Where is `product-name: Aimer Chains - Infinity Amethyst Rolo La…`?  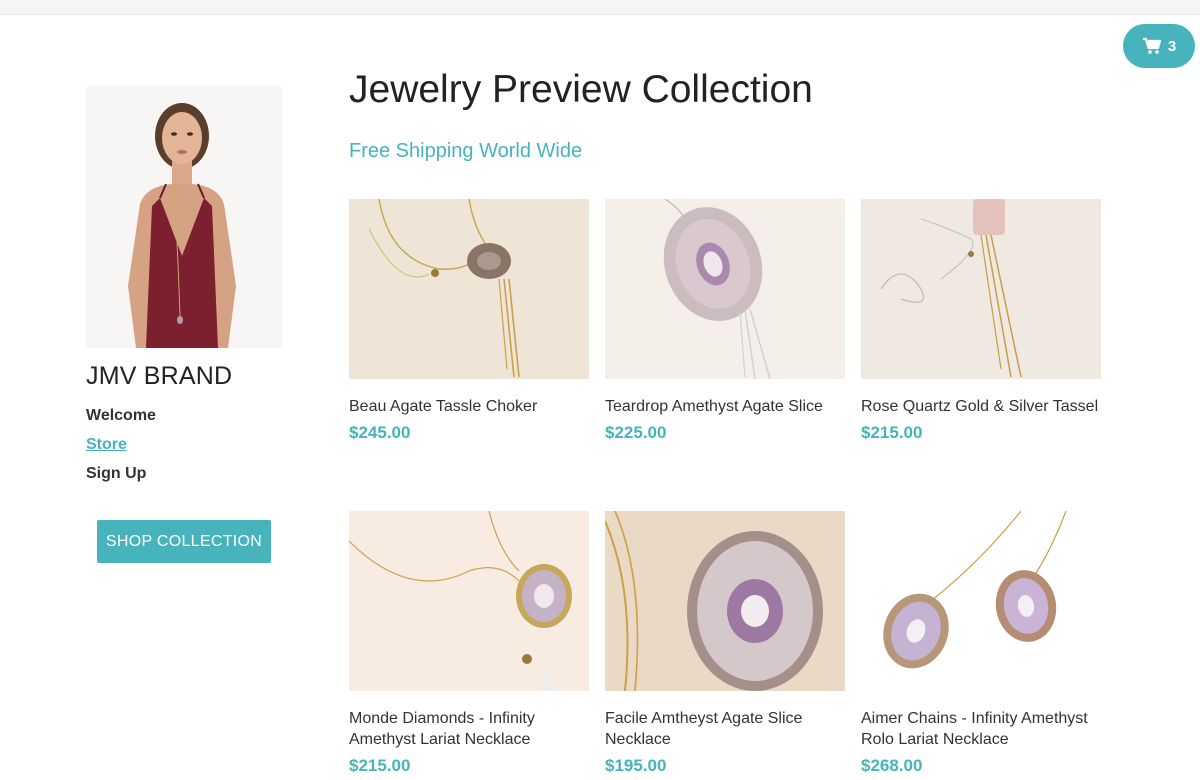
product-name: Aimer Chains - Infinity Amethyst Rolo La… is located at coordinates (981, 729).